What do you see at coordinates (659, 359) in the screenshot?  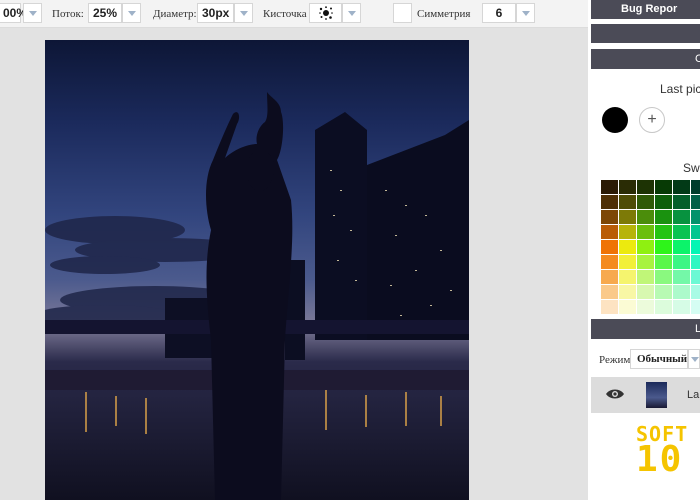 I see `blend-mode-select: Обычный` at bounding box center [659, 359].